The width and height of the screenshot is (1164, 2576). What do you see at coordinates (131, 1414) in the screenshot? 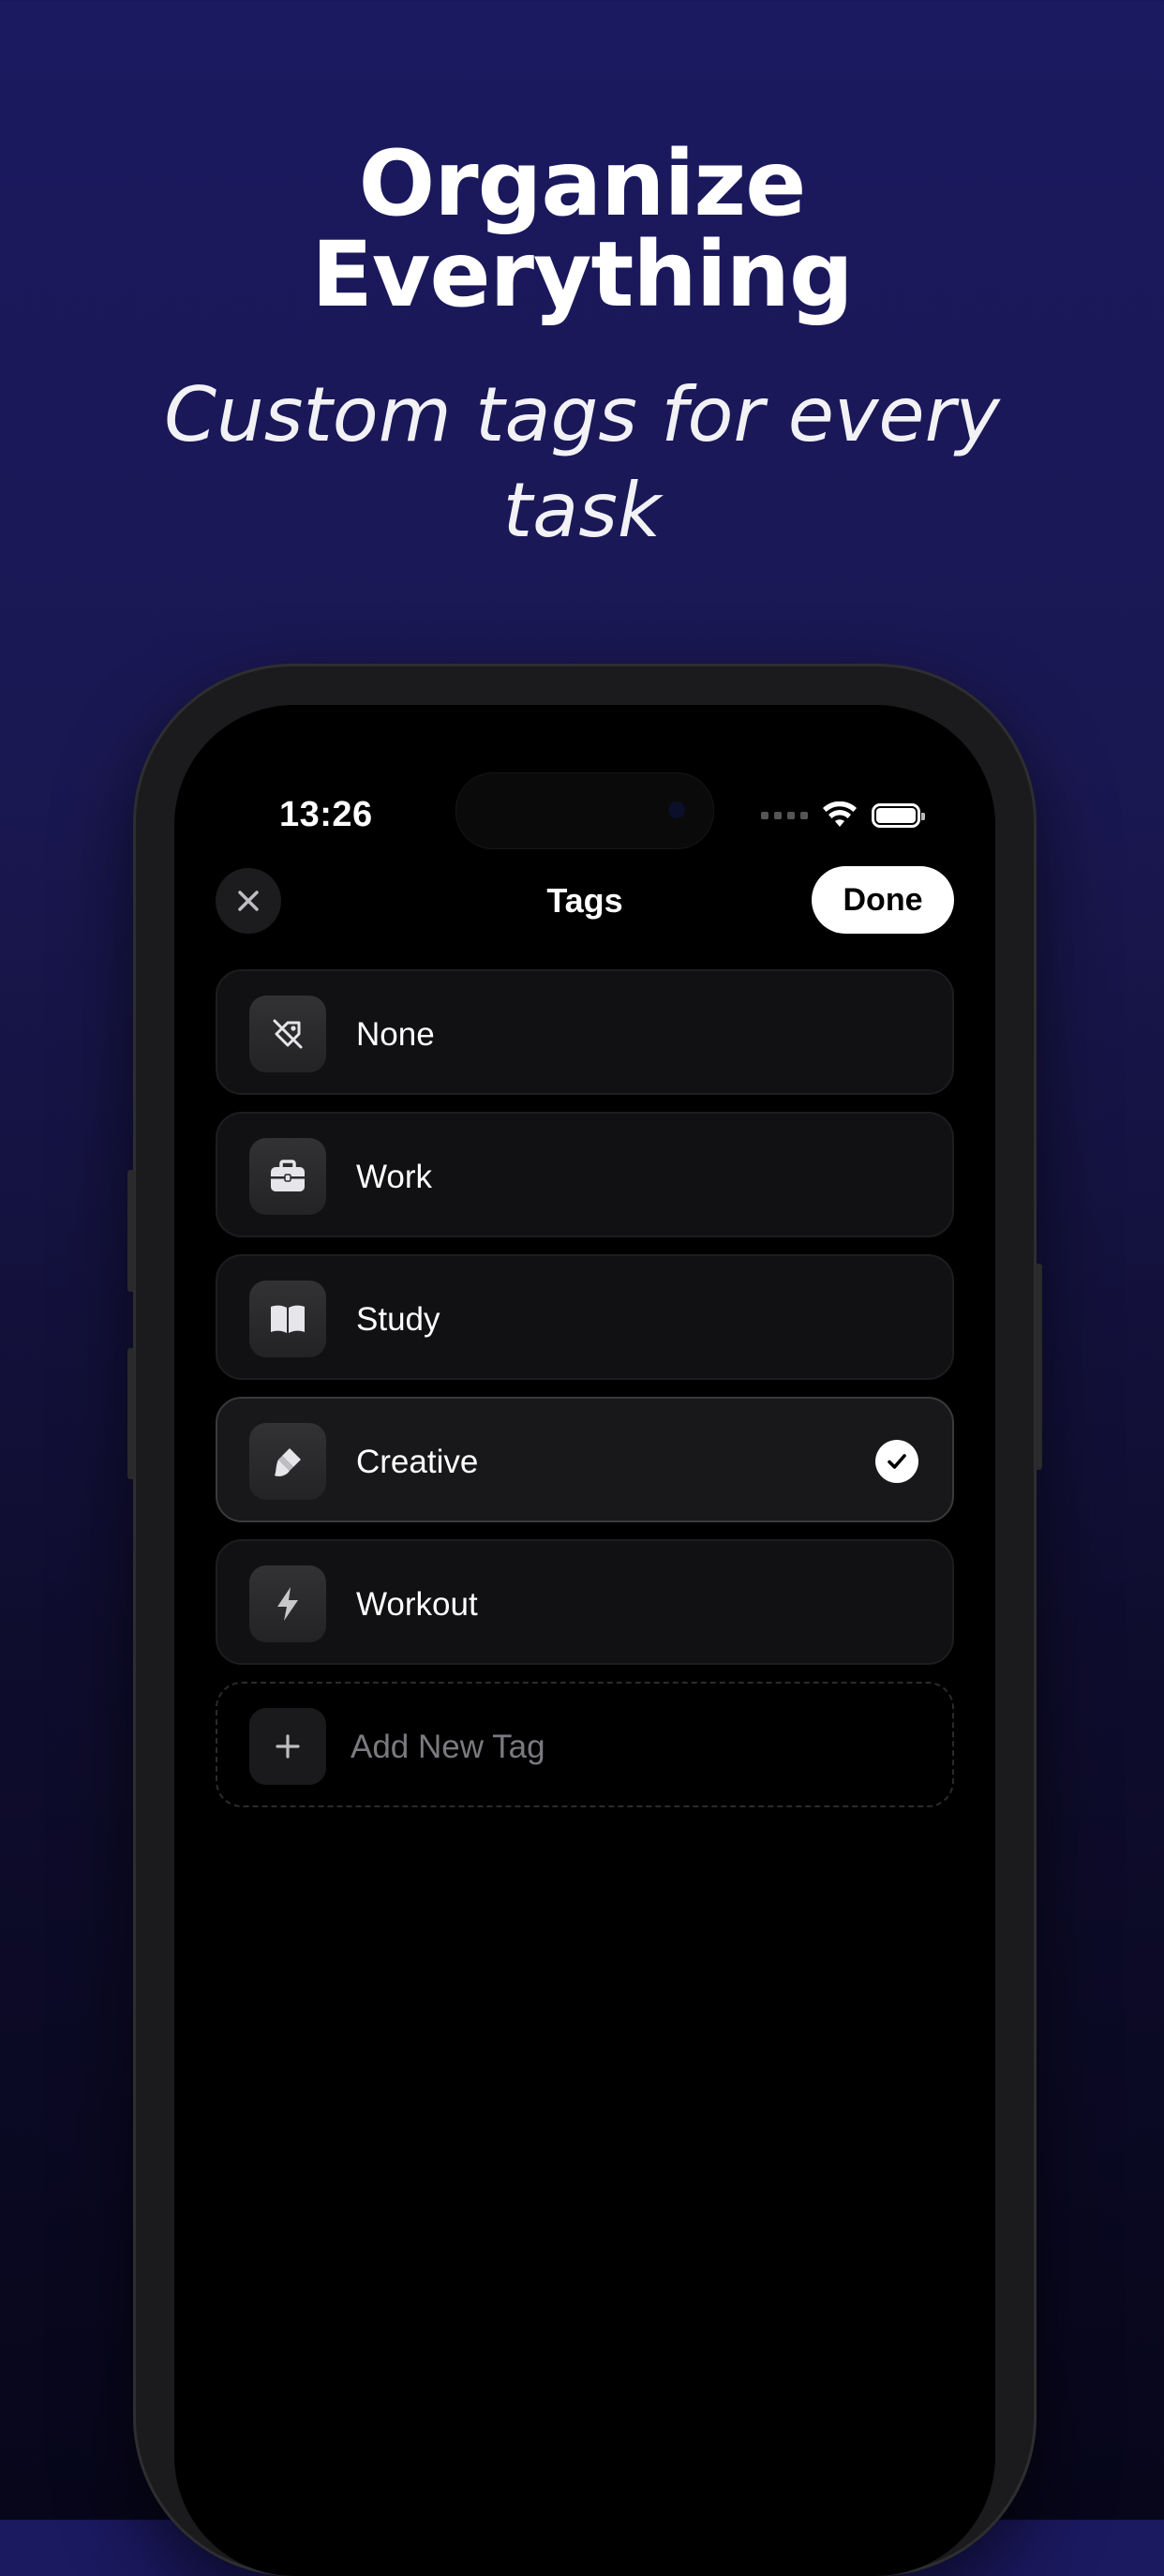
I see `volume-down-button` at bounding box center [131, 1414].